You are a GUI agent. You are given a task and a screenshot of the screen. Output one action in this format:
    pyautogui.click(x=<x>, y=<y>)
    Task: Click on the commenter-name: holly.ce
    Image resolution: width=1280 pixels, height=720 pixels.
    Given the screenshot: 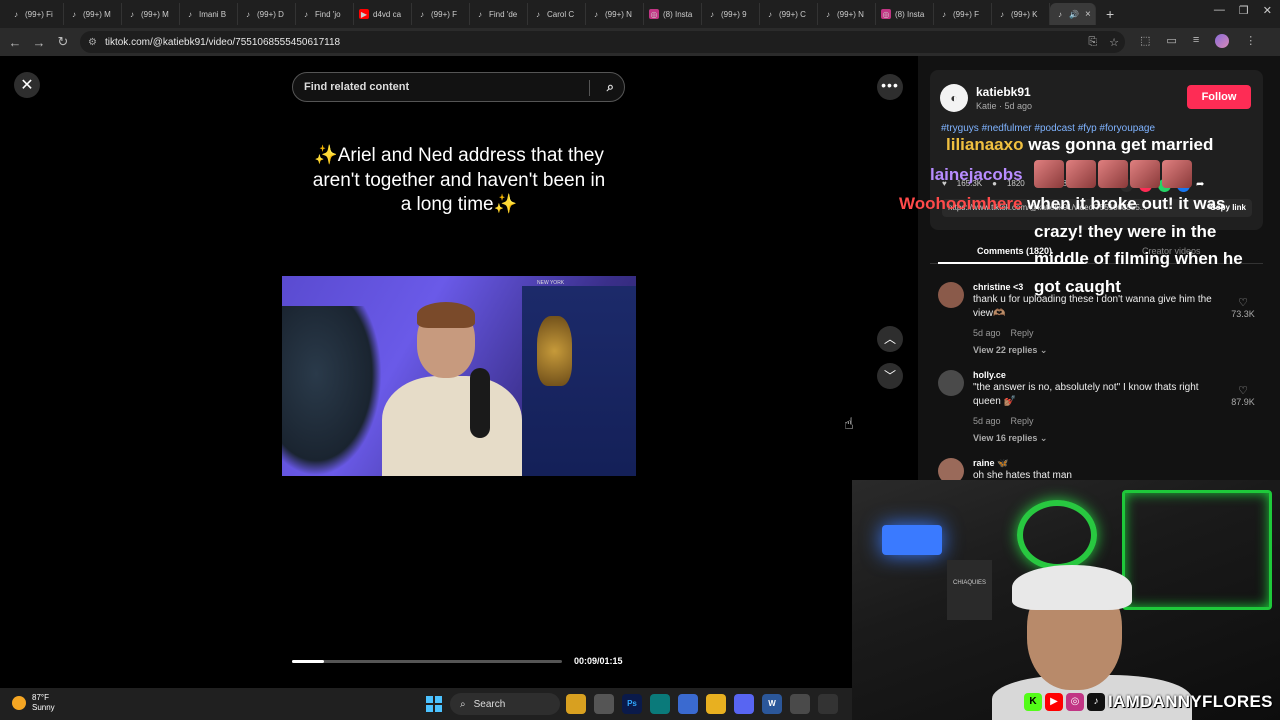 What is the action you would take?
    pyautogui.click(x=989, y=375)
    